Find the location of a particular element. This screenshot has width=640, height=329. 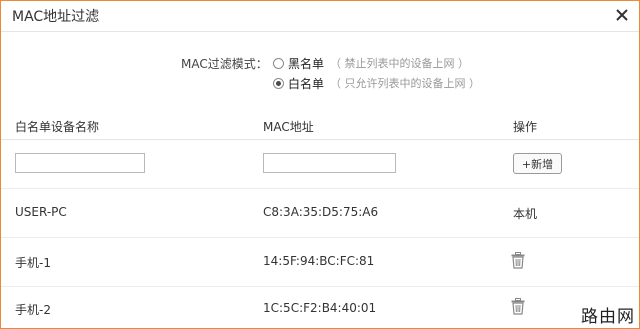

whitelist-radio is located at coordinates (278, 83).